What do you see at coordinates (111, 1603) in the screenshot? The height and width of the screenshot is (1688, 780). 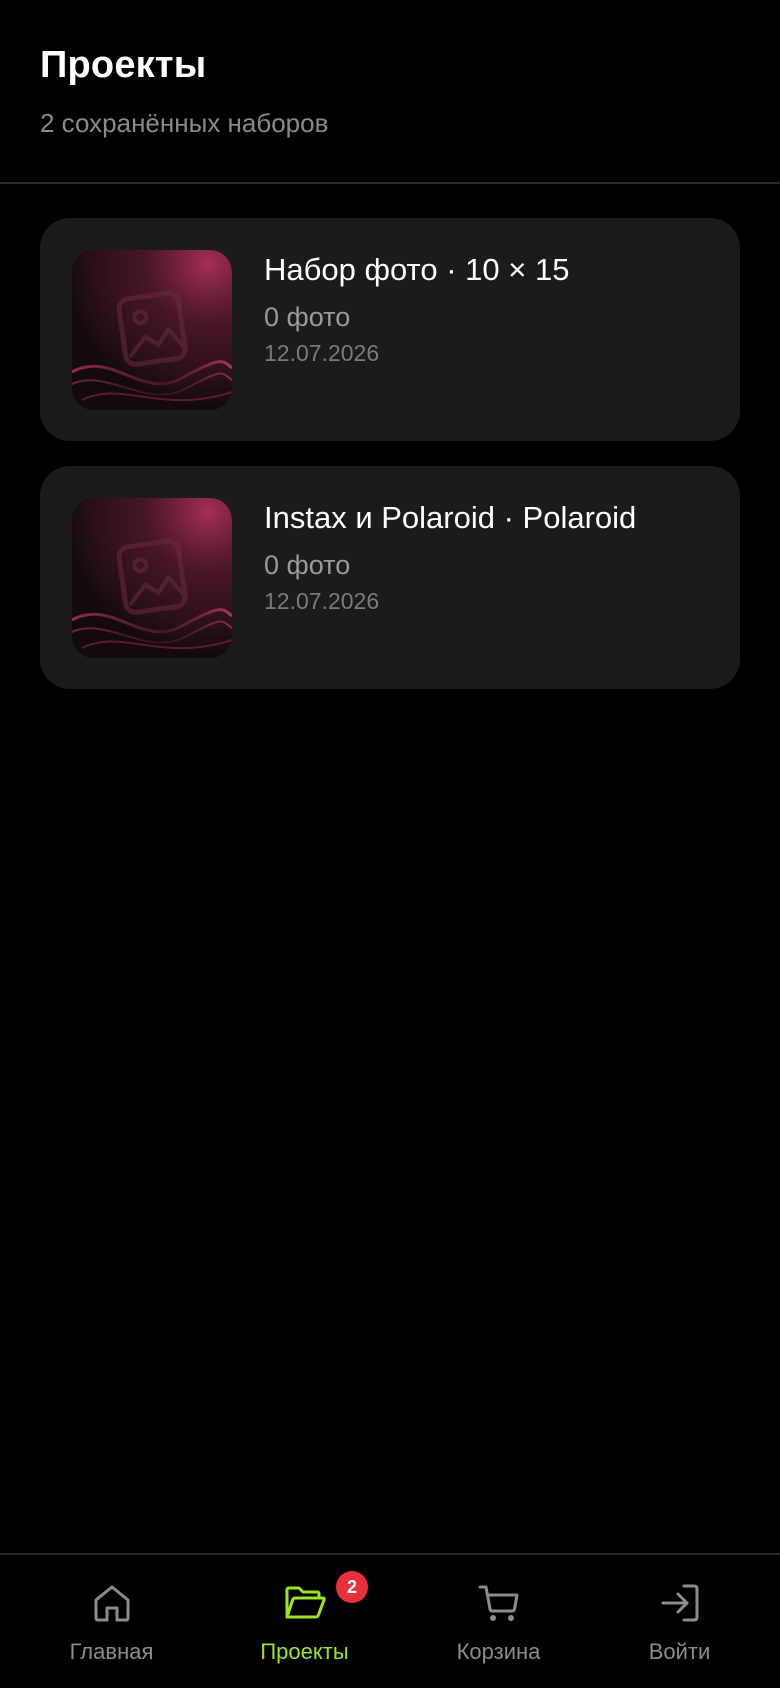 I see `home-icon` at bounding box center [111, 1603].